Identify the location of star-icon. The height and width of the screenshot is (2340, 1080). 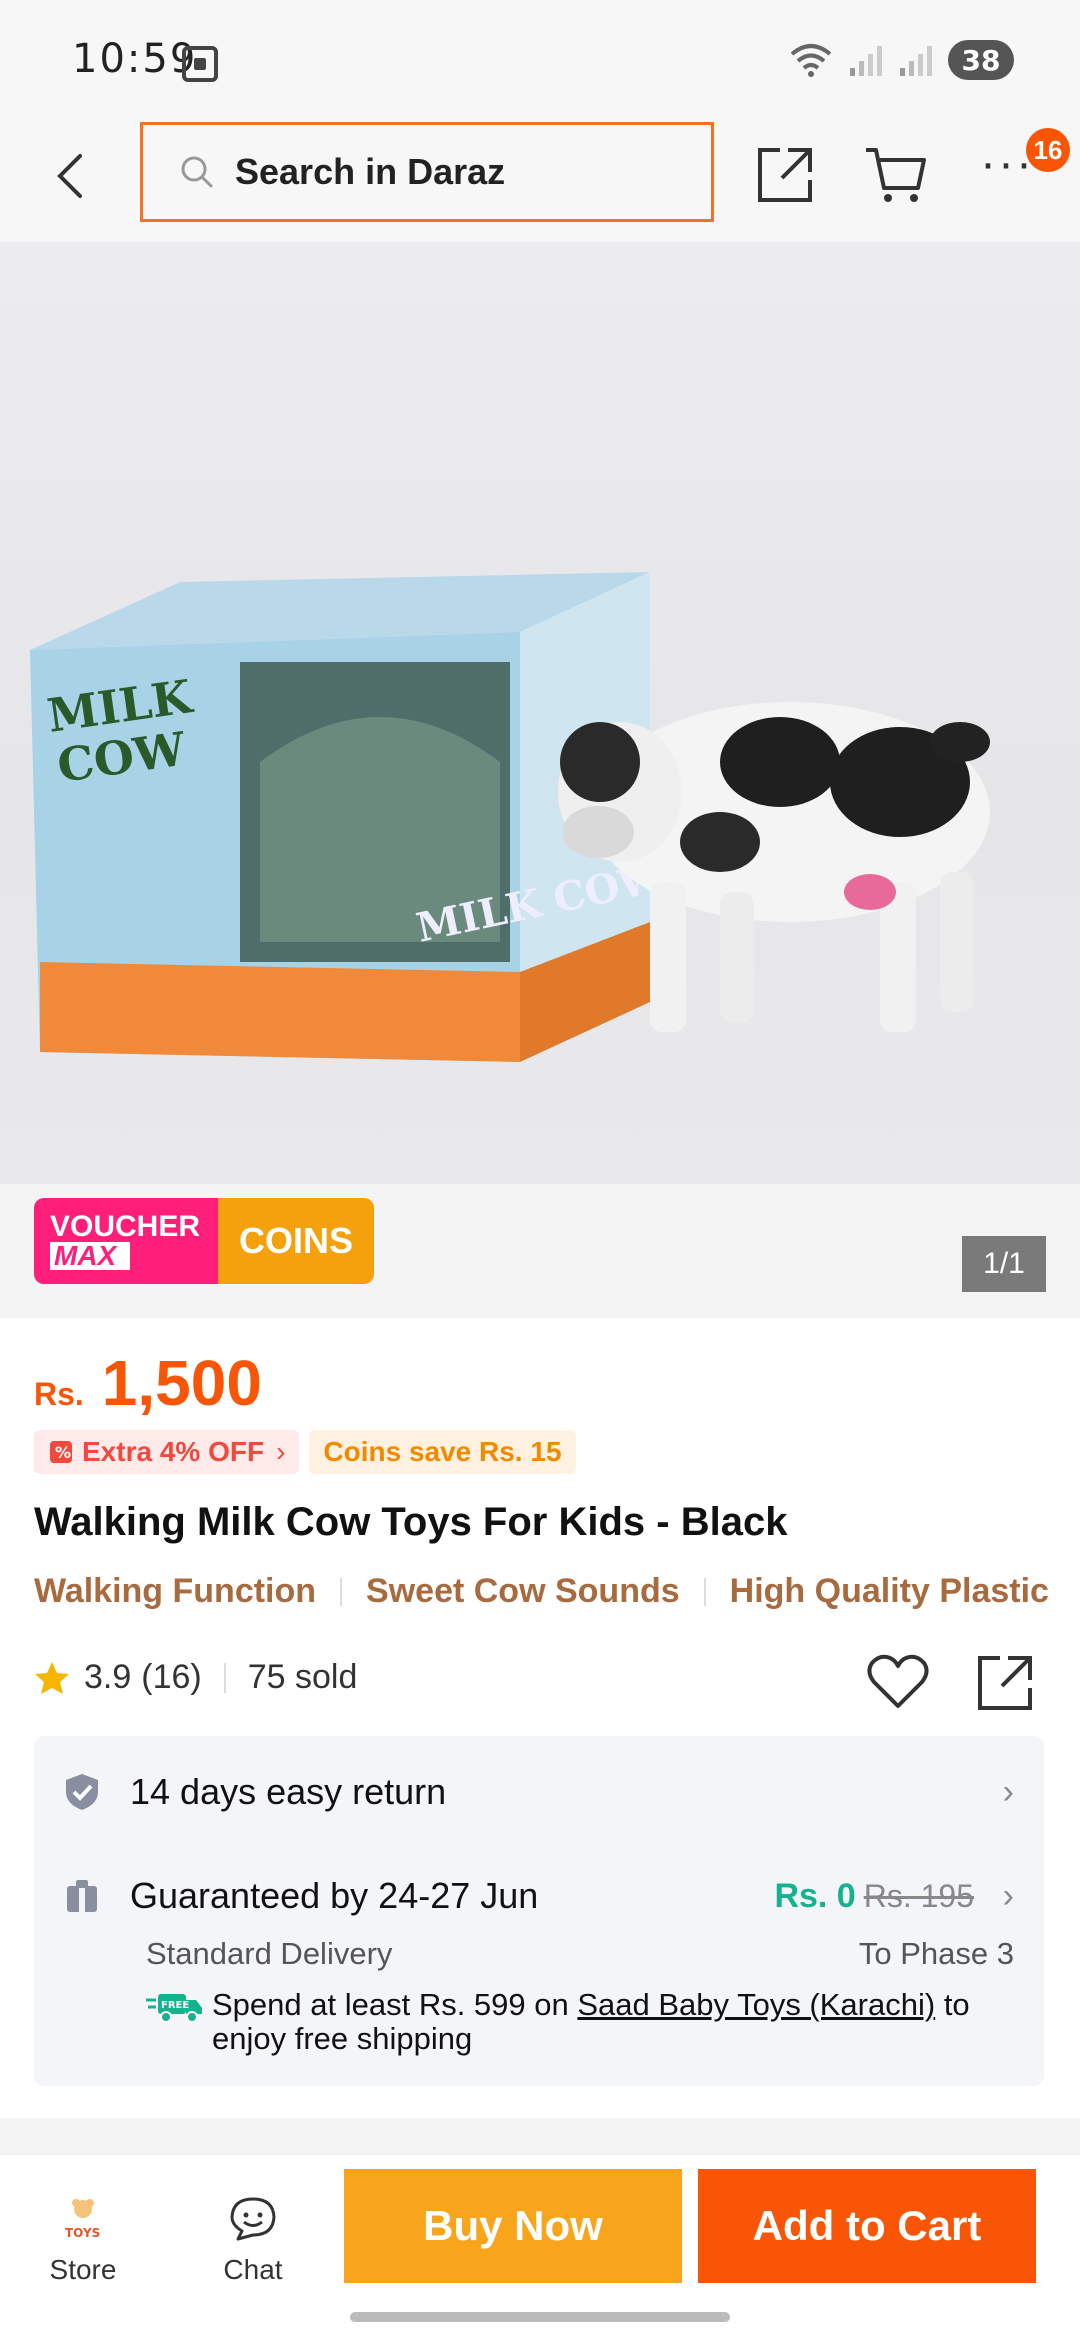
(52, 1677).